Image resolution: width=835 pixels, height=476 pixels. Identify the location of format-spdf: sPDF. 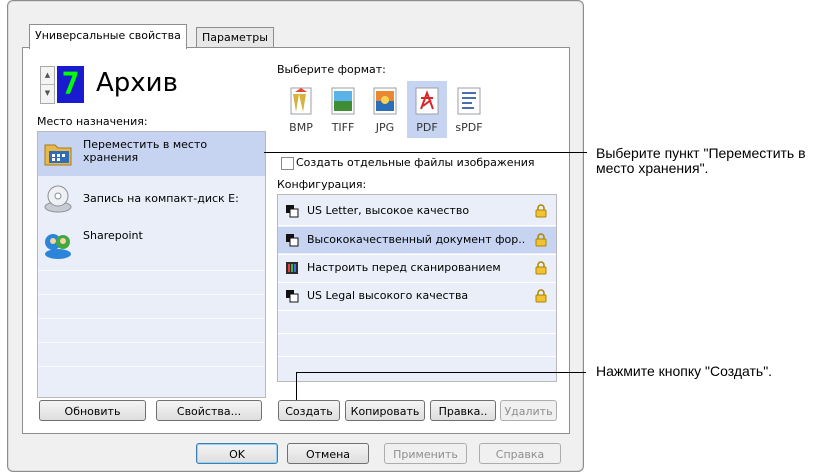
(469, 109).